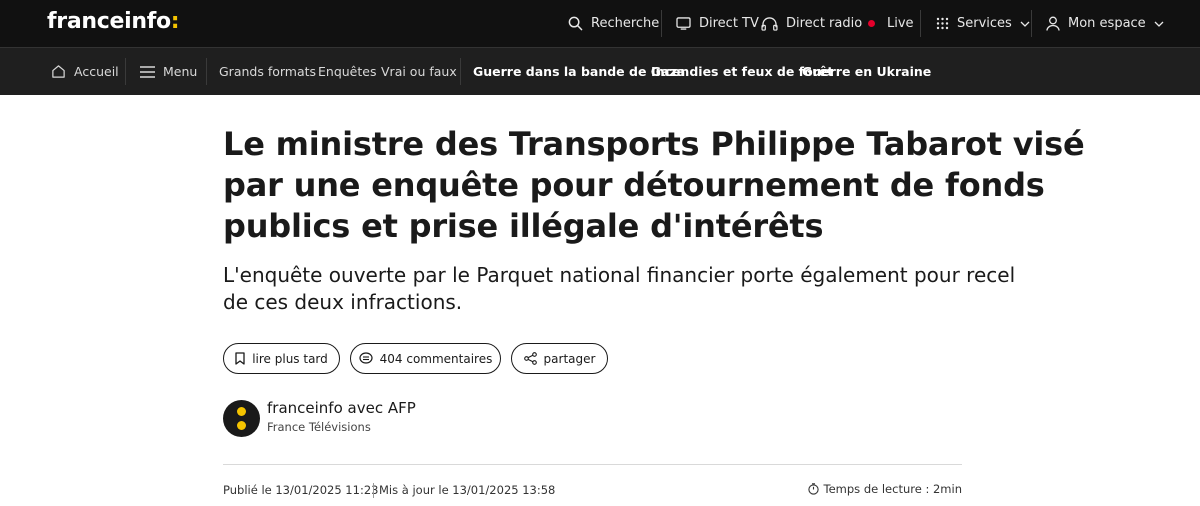 Image resolution: width=1200 pixels, height=506 pixels. I want to click on nav-link-enquetes: Enquêtes, so click(347, 71).